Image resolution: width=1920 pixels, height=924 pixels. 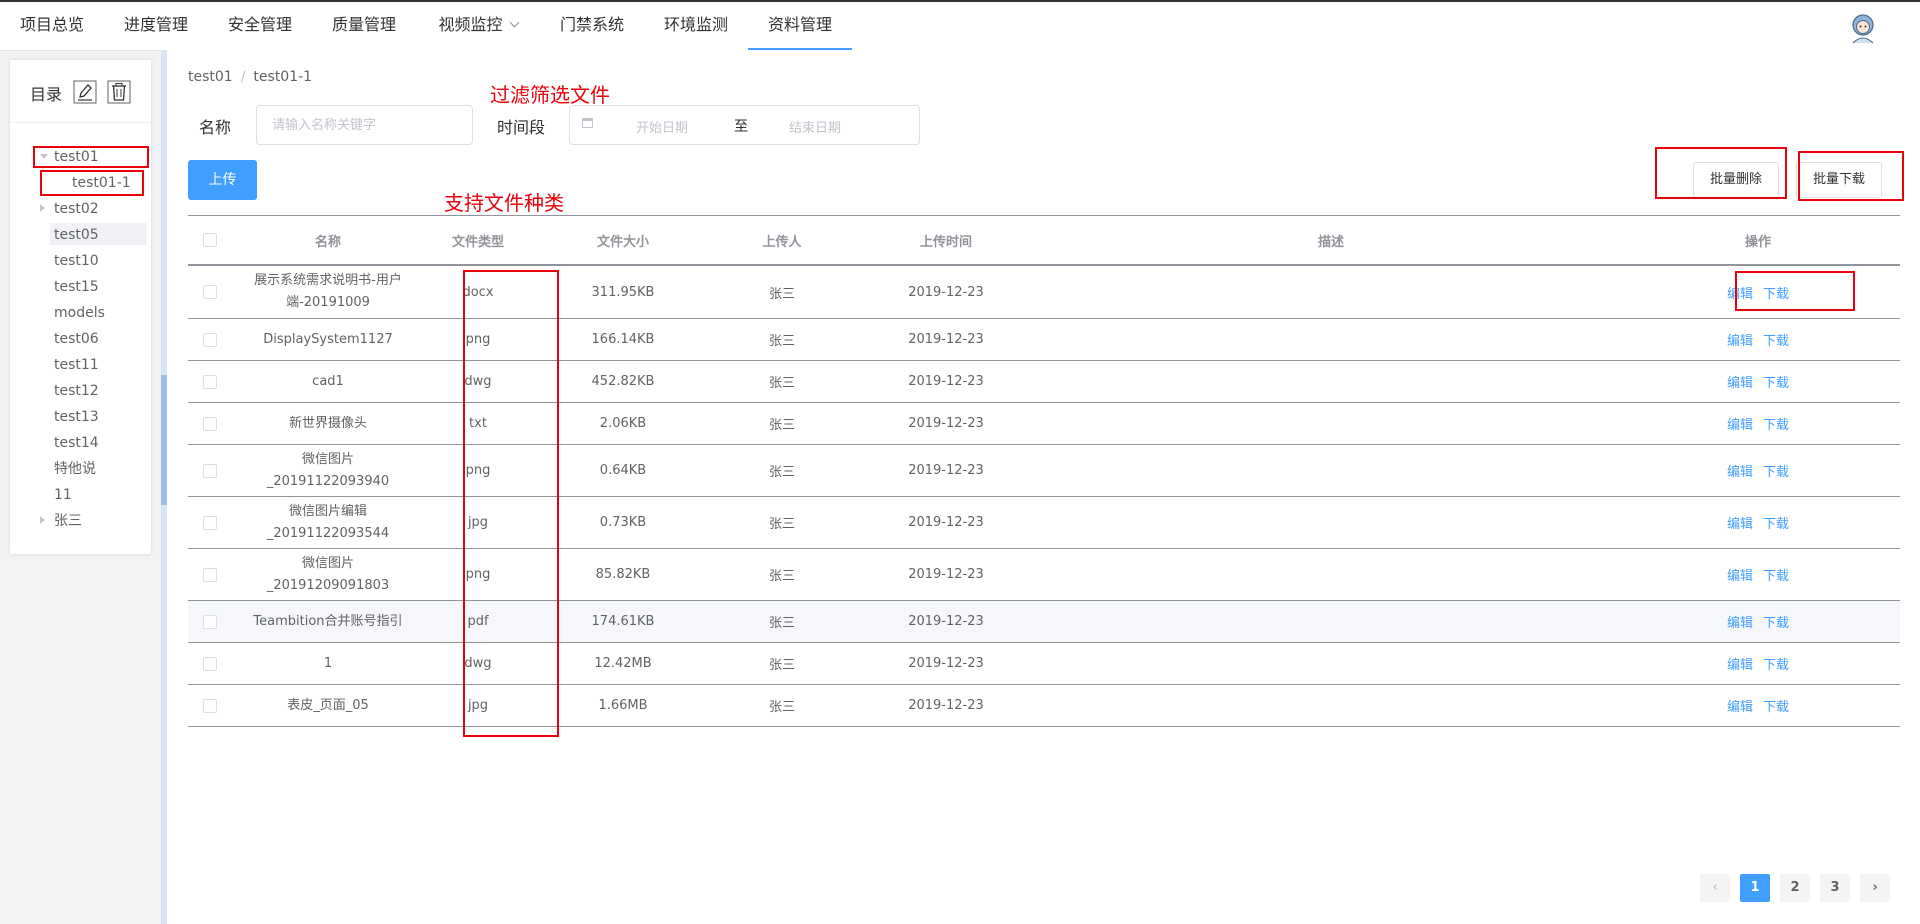 I want to click on end-date-input: 结束日期, so click(x=815, y=126).